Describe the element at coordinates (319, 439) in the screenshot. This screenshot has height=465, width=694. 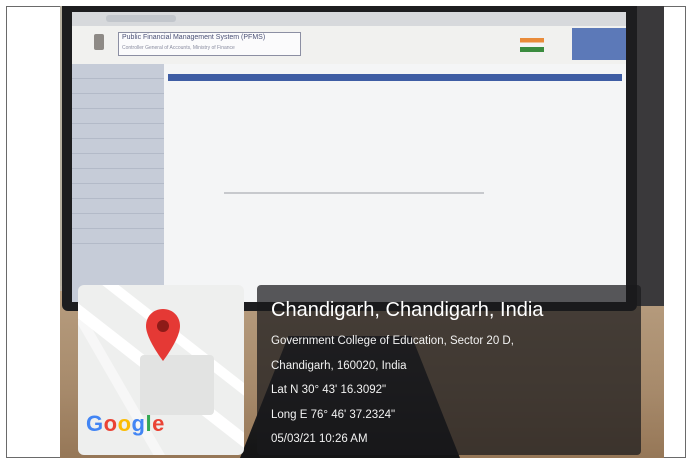
I see `geotag-datetime: 05/03/21 10:26 AM` at that location.